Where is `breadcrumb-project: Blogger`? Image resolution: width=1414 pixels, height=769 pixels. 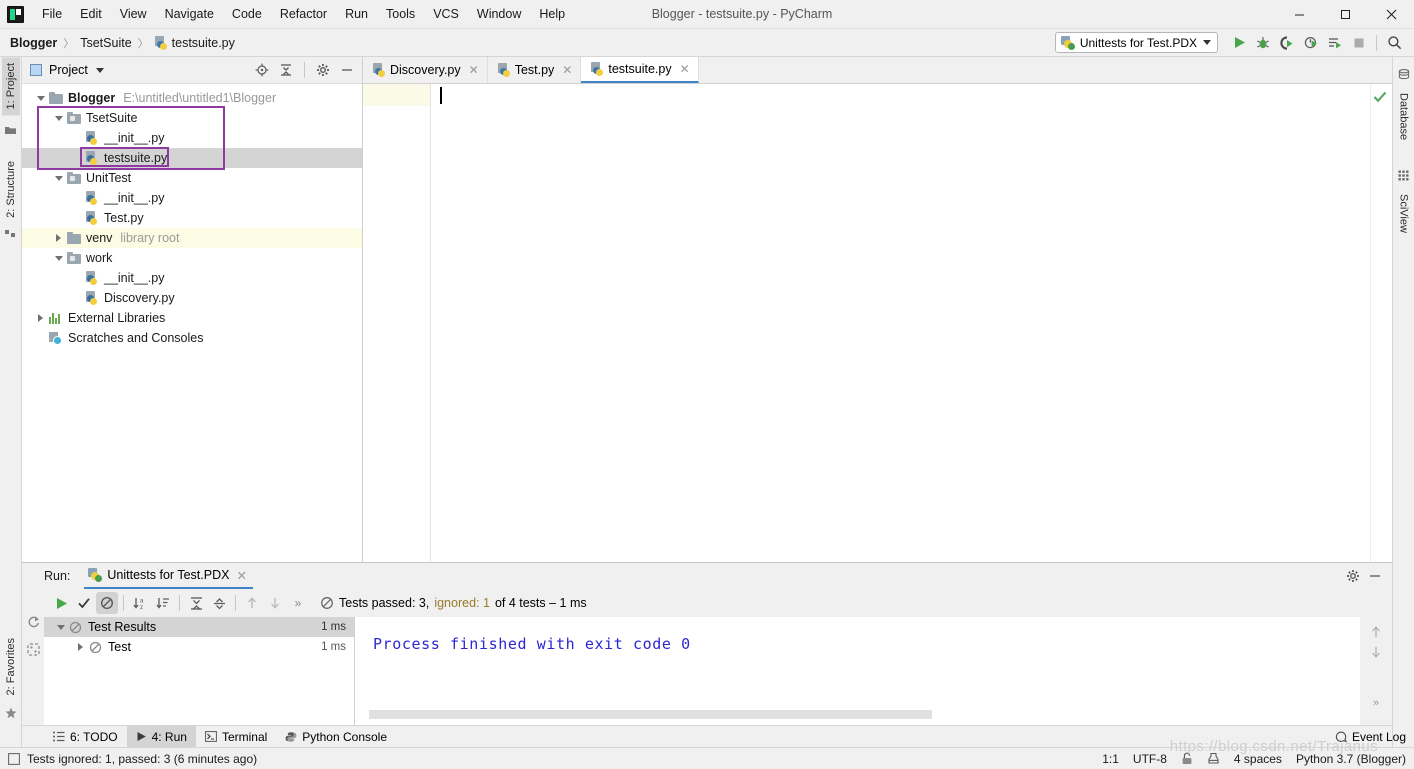 breadcrumb-project: Blogger is located at coordinates (33, 43).